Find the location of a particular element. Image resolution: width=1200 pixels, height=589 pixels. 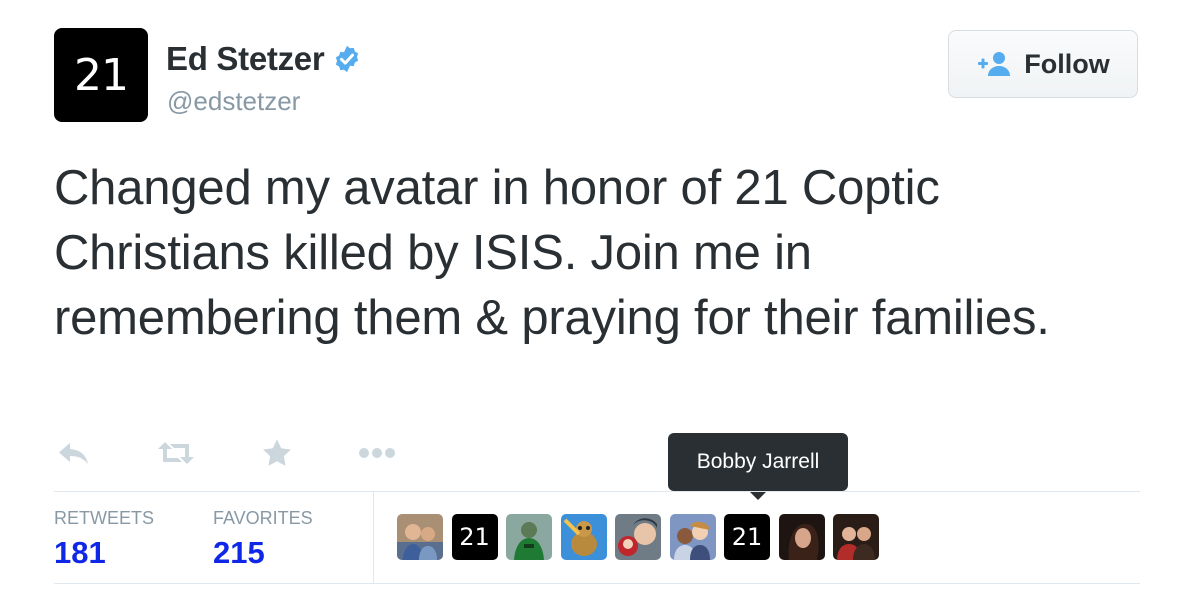

favoriter-avatars: 21 21 is located at coordinates (642, 537).